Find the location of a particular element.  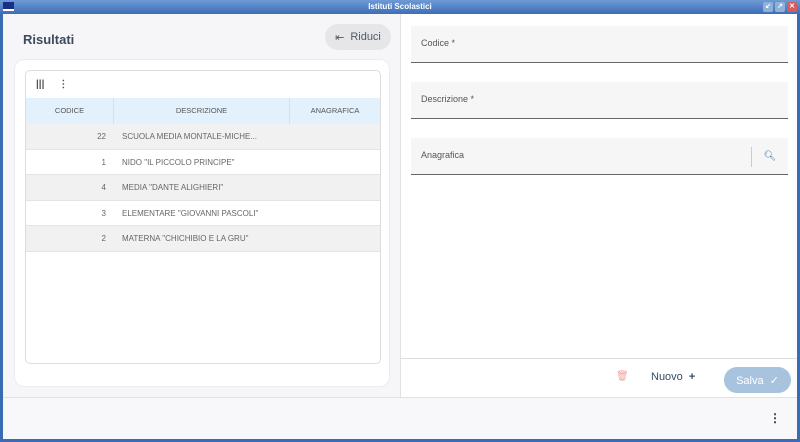

plus-icon: + is located at coordinates (692, 377).